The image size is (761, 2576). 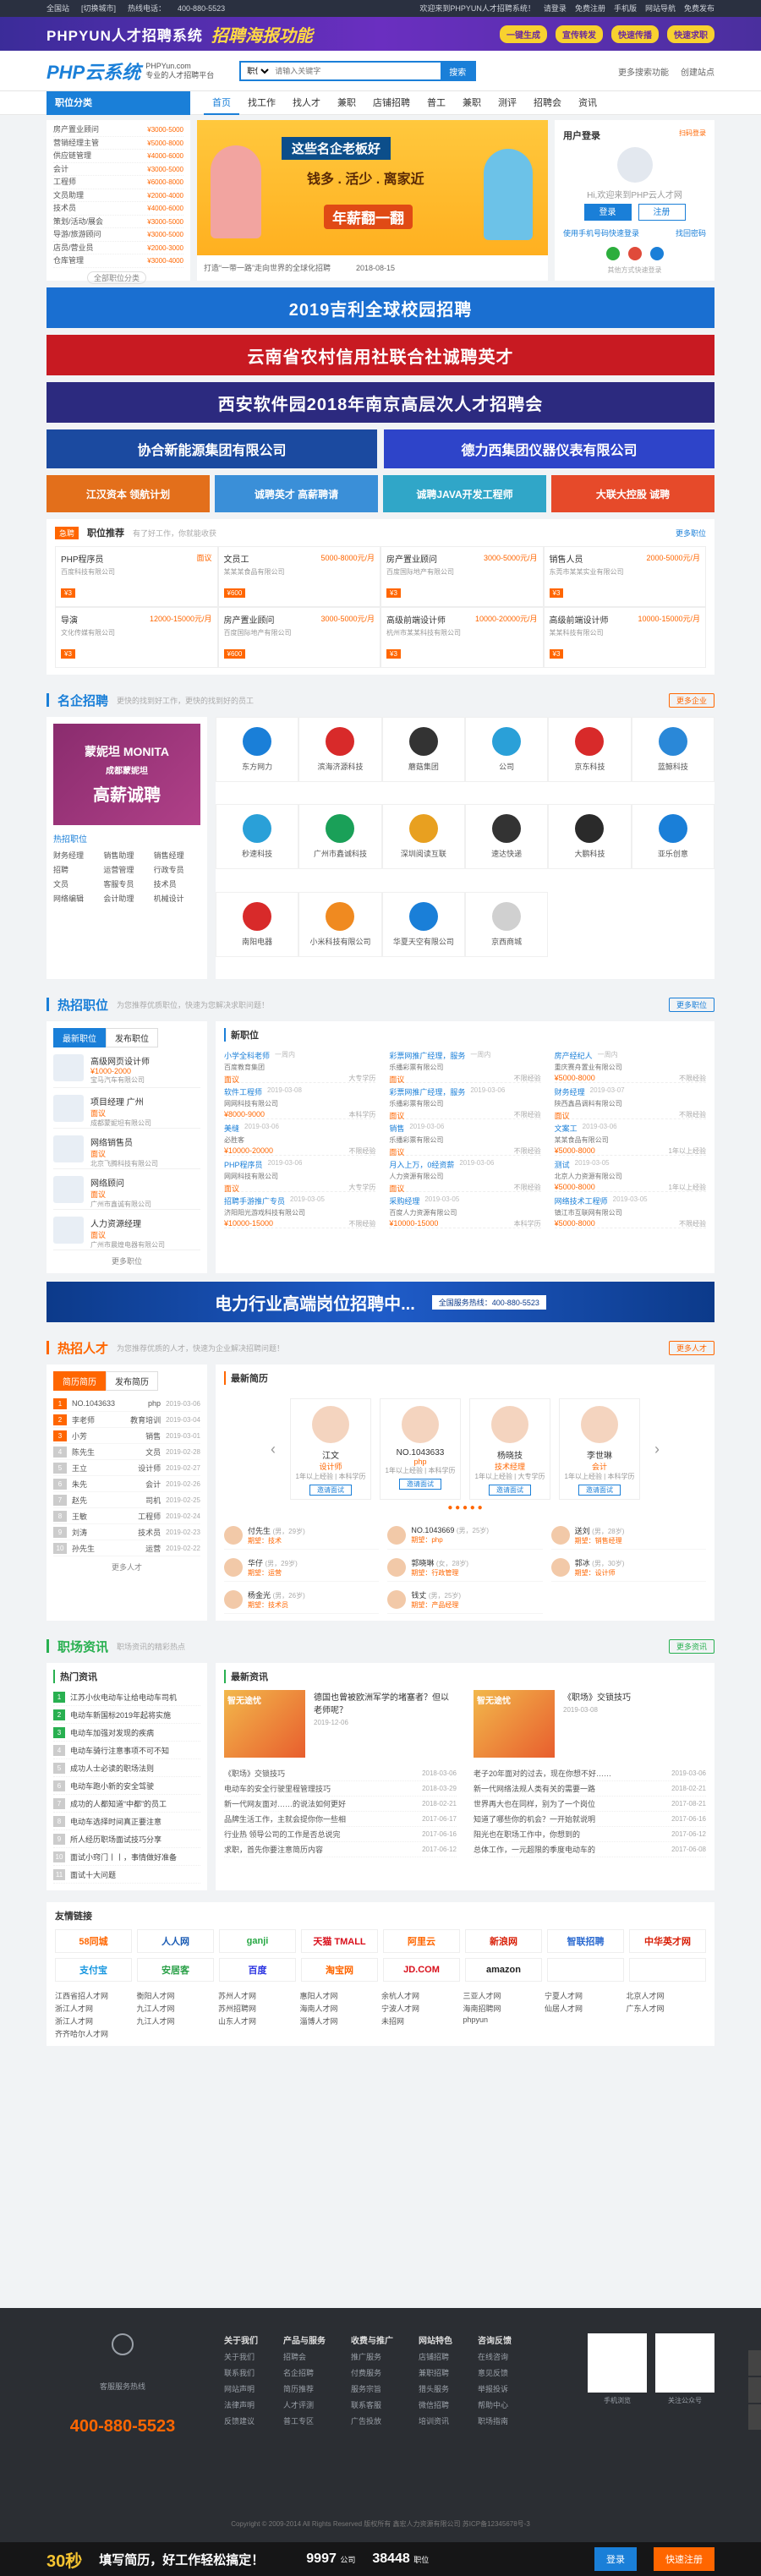 I want to click on friend-logo: 淘宝网, so click(x=339, y=1970).